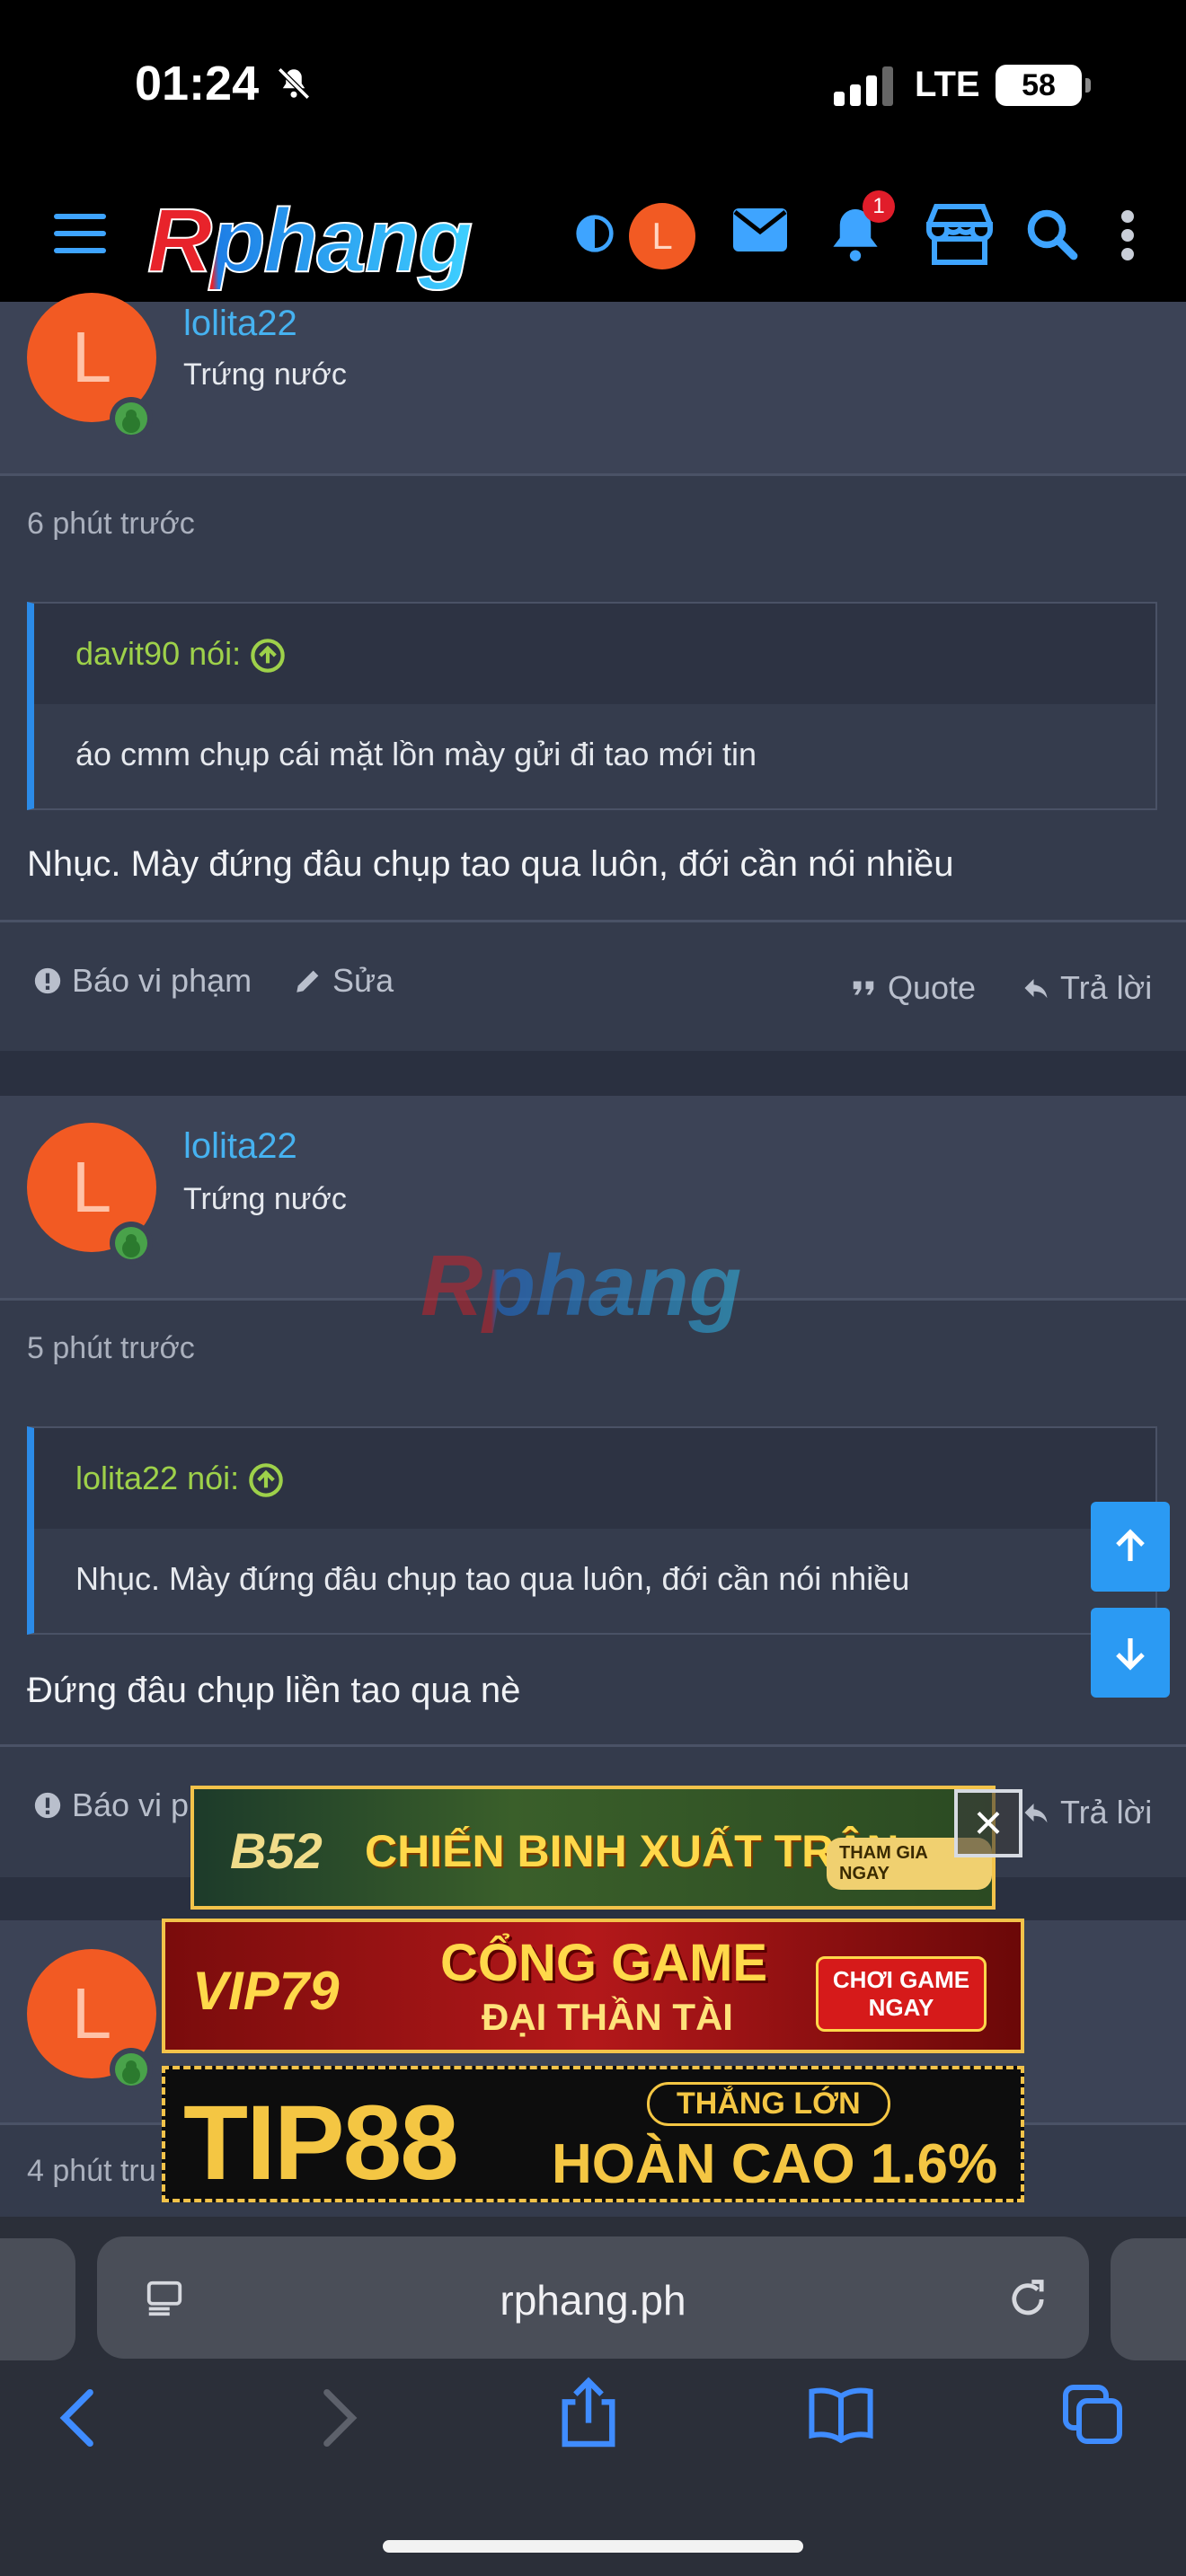  Describe the element at coordinates (1051, 233) in the screenshot. I see `search-icon` at that location.